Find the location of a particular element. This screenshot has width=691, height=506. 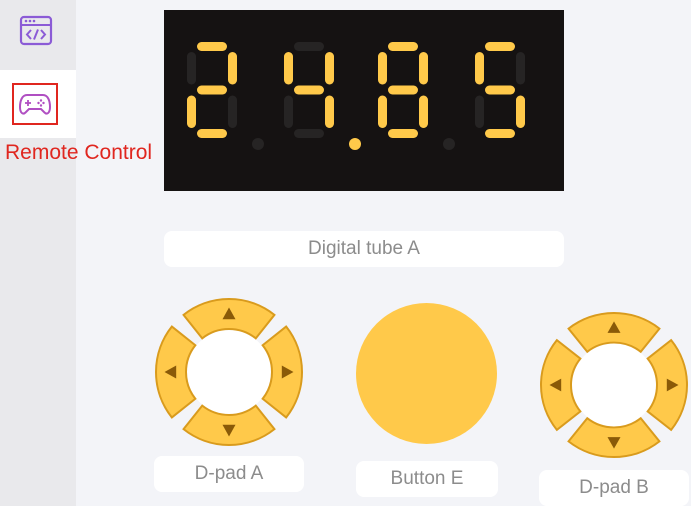

dpad-a is located at coordinates (229, 372).